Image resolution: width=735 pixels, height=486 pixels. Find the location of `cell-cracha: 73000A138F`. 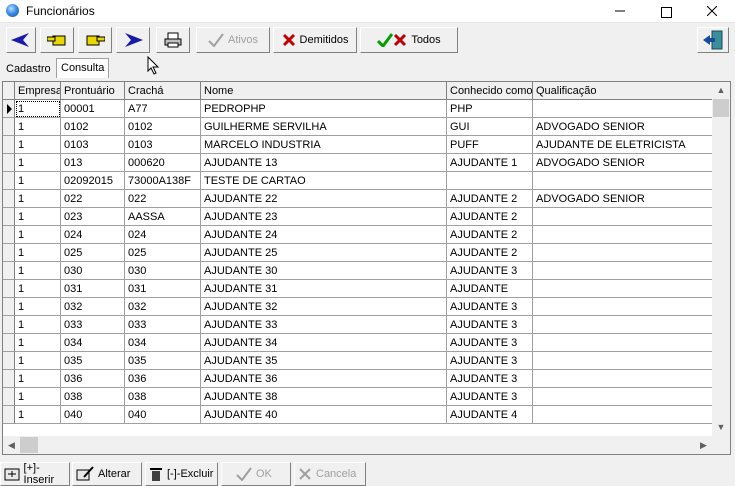

cell-cracha: 73000A138F is located at coordinates (163, 181).